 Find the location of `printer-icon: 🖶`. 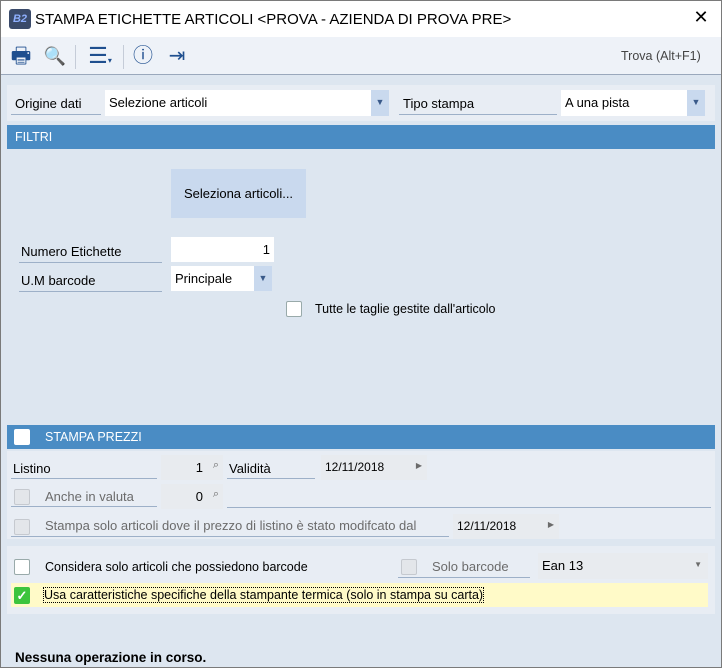

printer-icon: 🖶 is located at coordinates (21, 56).